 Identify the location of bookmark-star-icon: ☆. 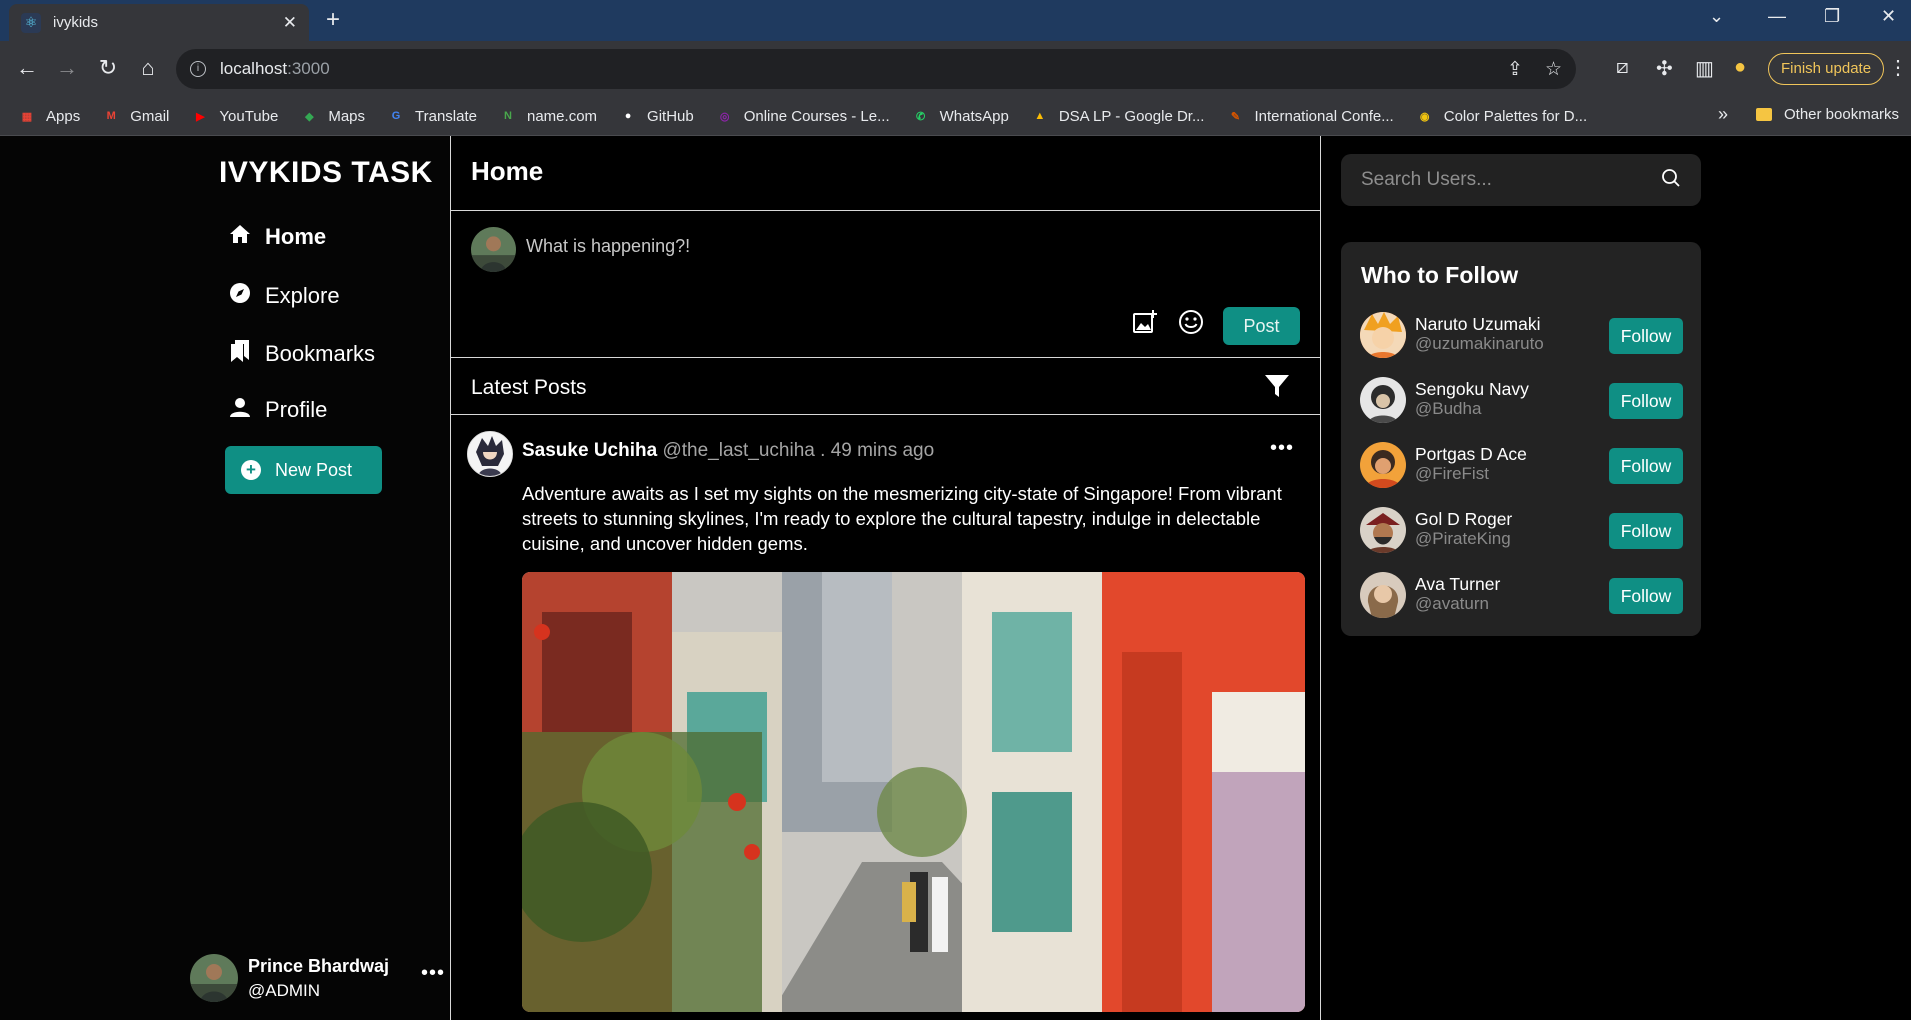
(1553, 69).